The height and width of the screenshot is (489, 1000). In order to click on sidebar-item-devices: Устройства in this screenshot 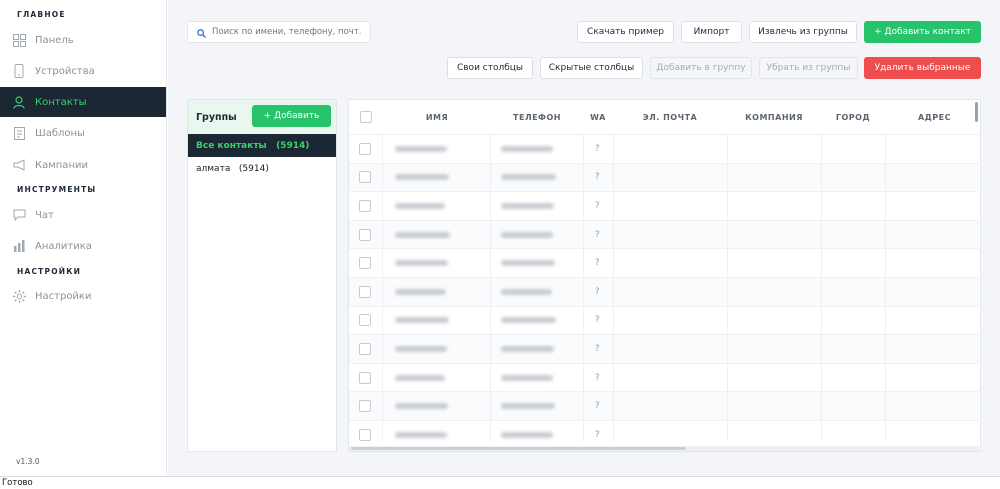, I will do `click(83, 71)`.